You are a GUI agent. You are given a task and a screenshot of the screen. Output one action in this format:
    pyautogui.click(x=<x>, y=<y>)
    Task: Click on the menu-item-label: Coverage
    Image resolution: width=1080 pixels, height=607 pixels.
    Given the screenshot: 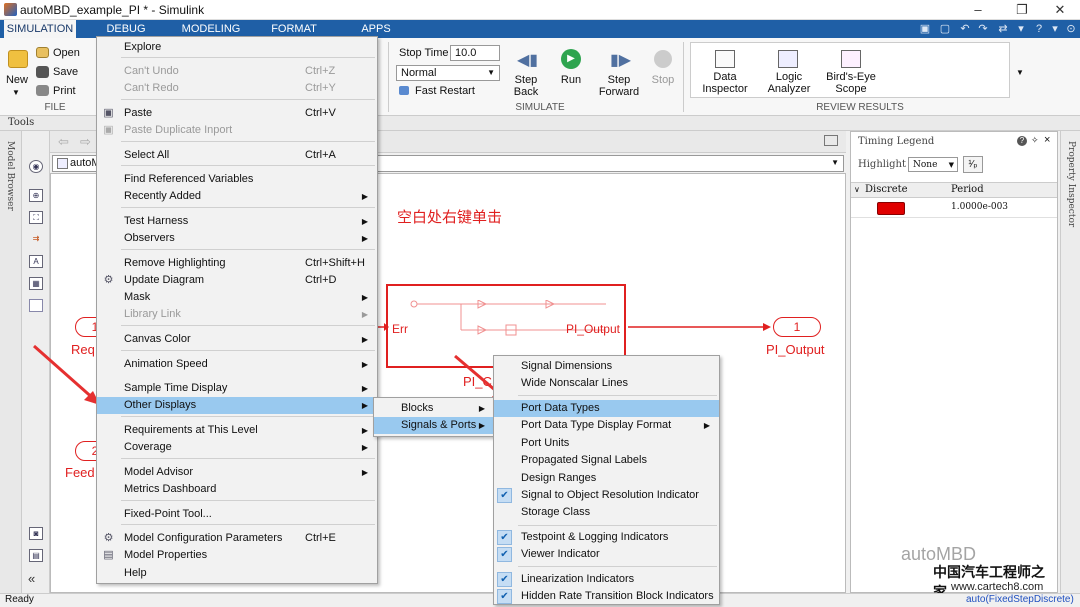 What is the action you would take?
    pyautogui.click(x=148, y=447)
    